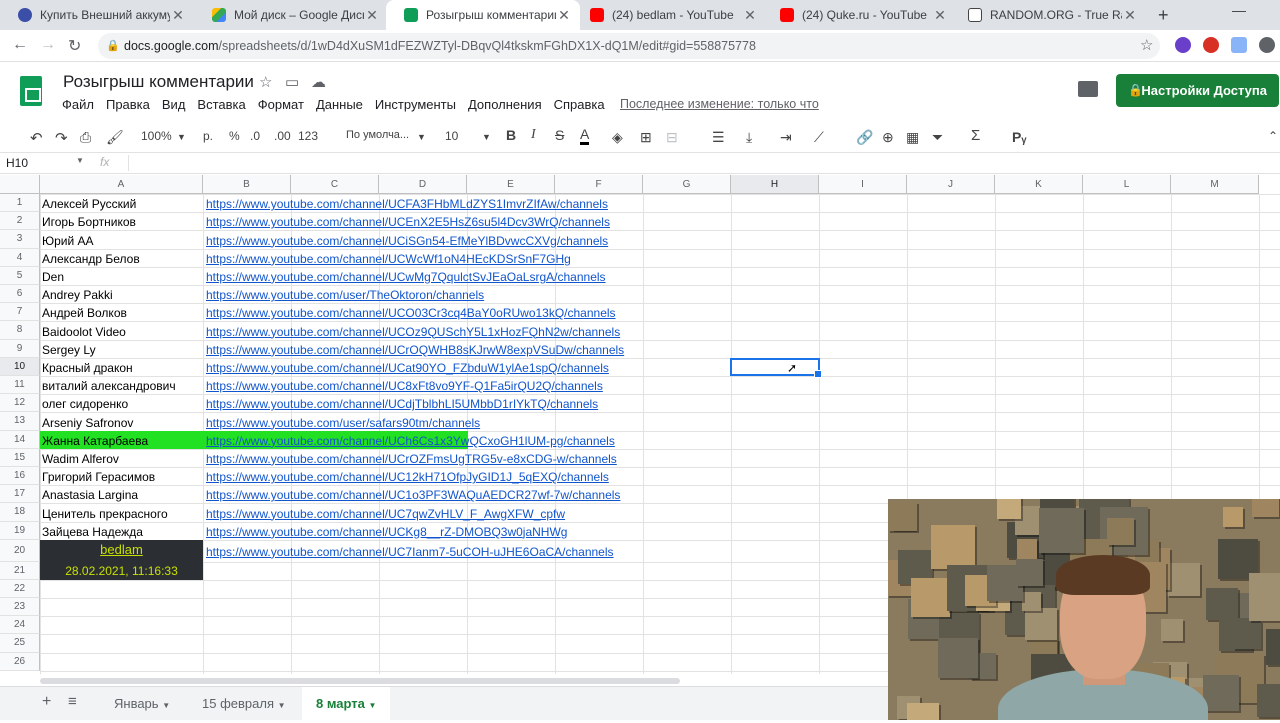 The height and width of the screenshot is (723, 1280). What do you see at coordinates (91, 259) in the screenshot?
I see `cell-name: Александр Белов` at bounding box center [91, 259].